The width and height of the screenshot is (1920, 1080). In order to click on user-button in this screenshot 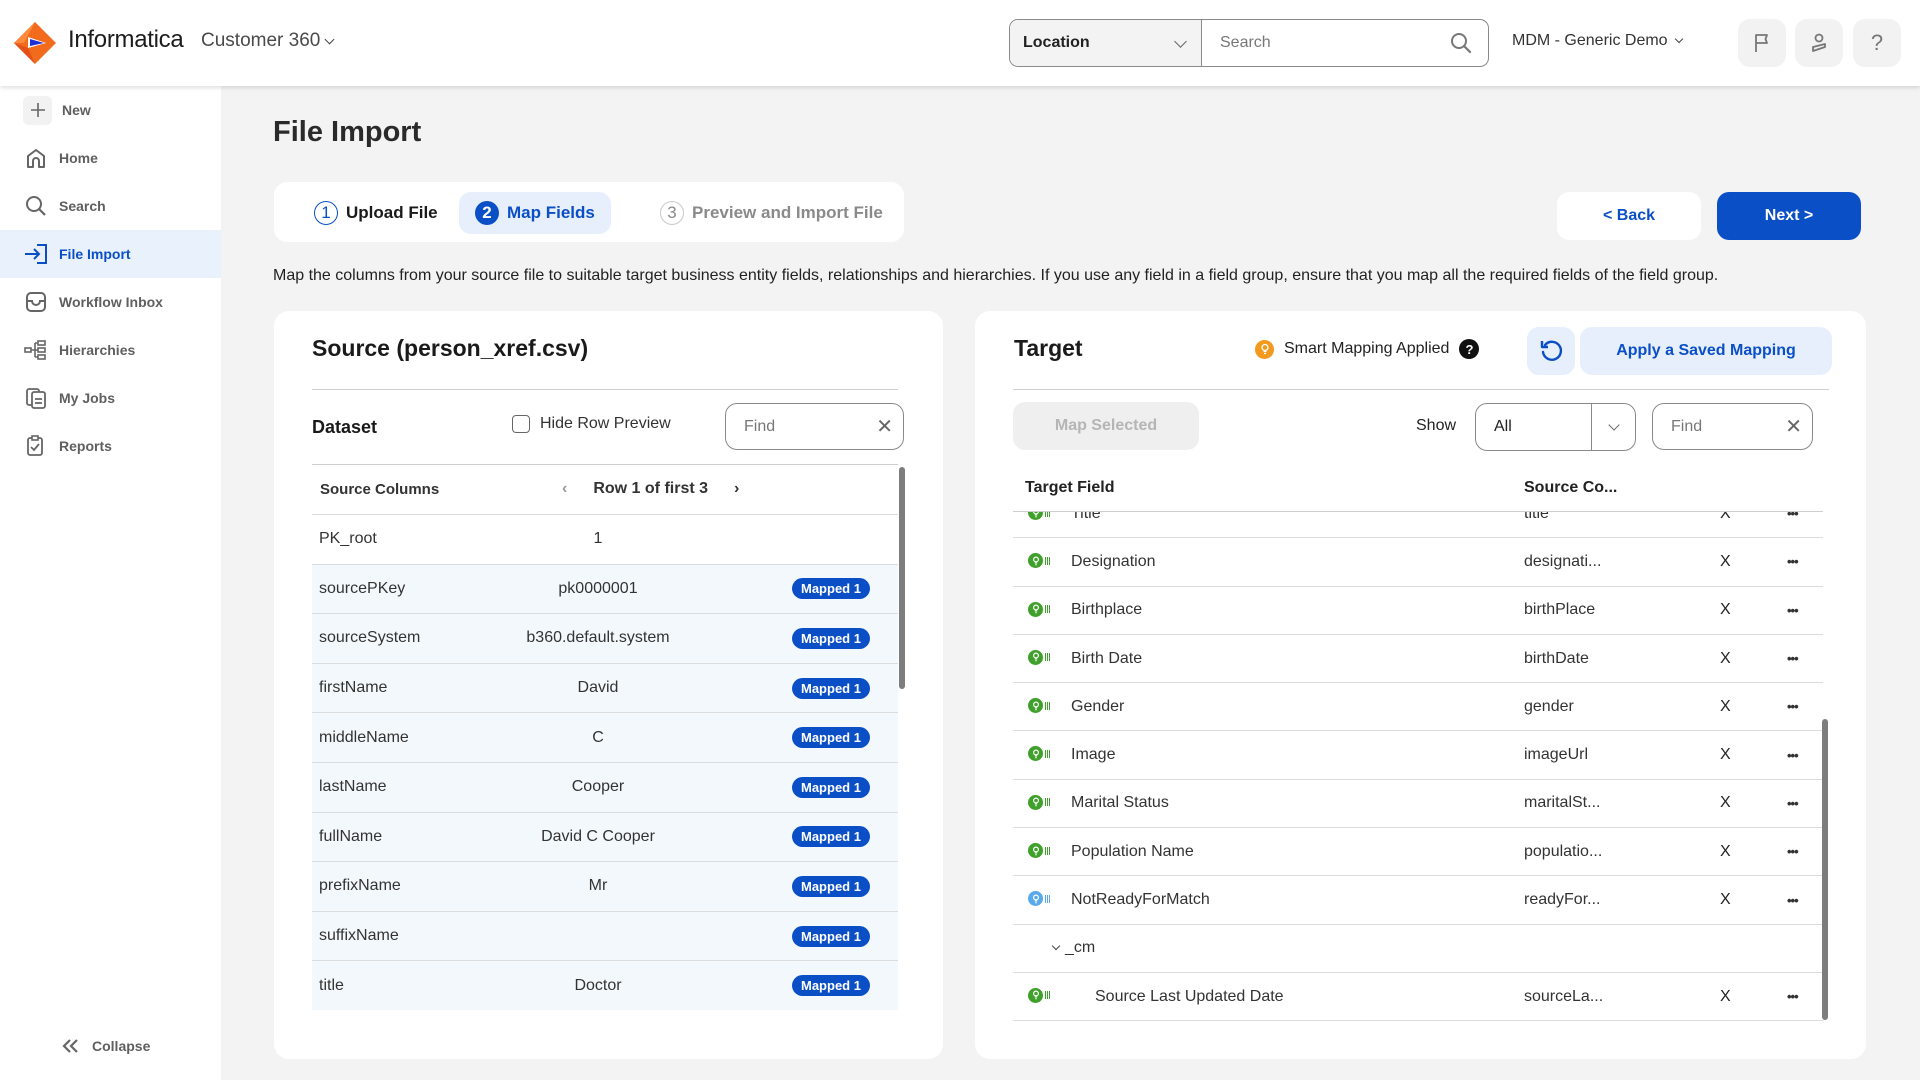, I will do `click(1819, 43)`.